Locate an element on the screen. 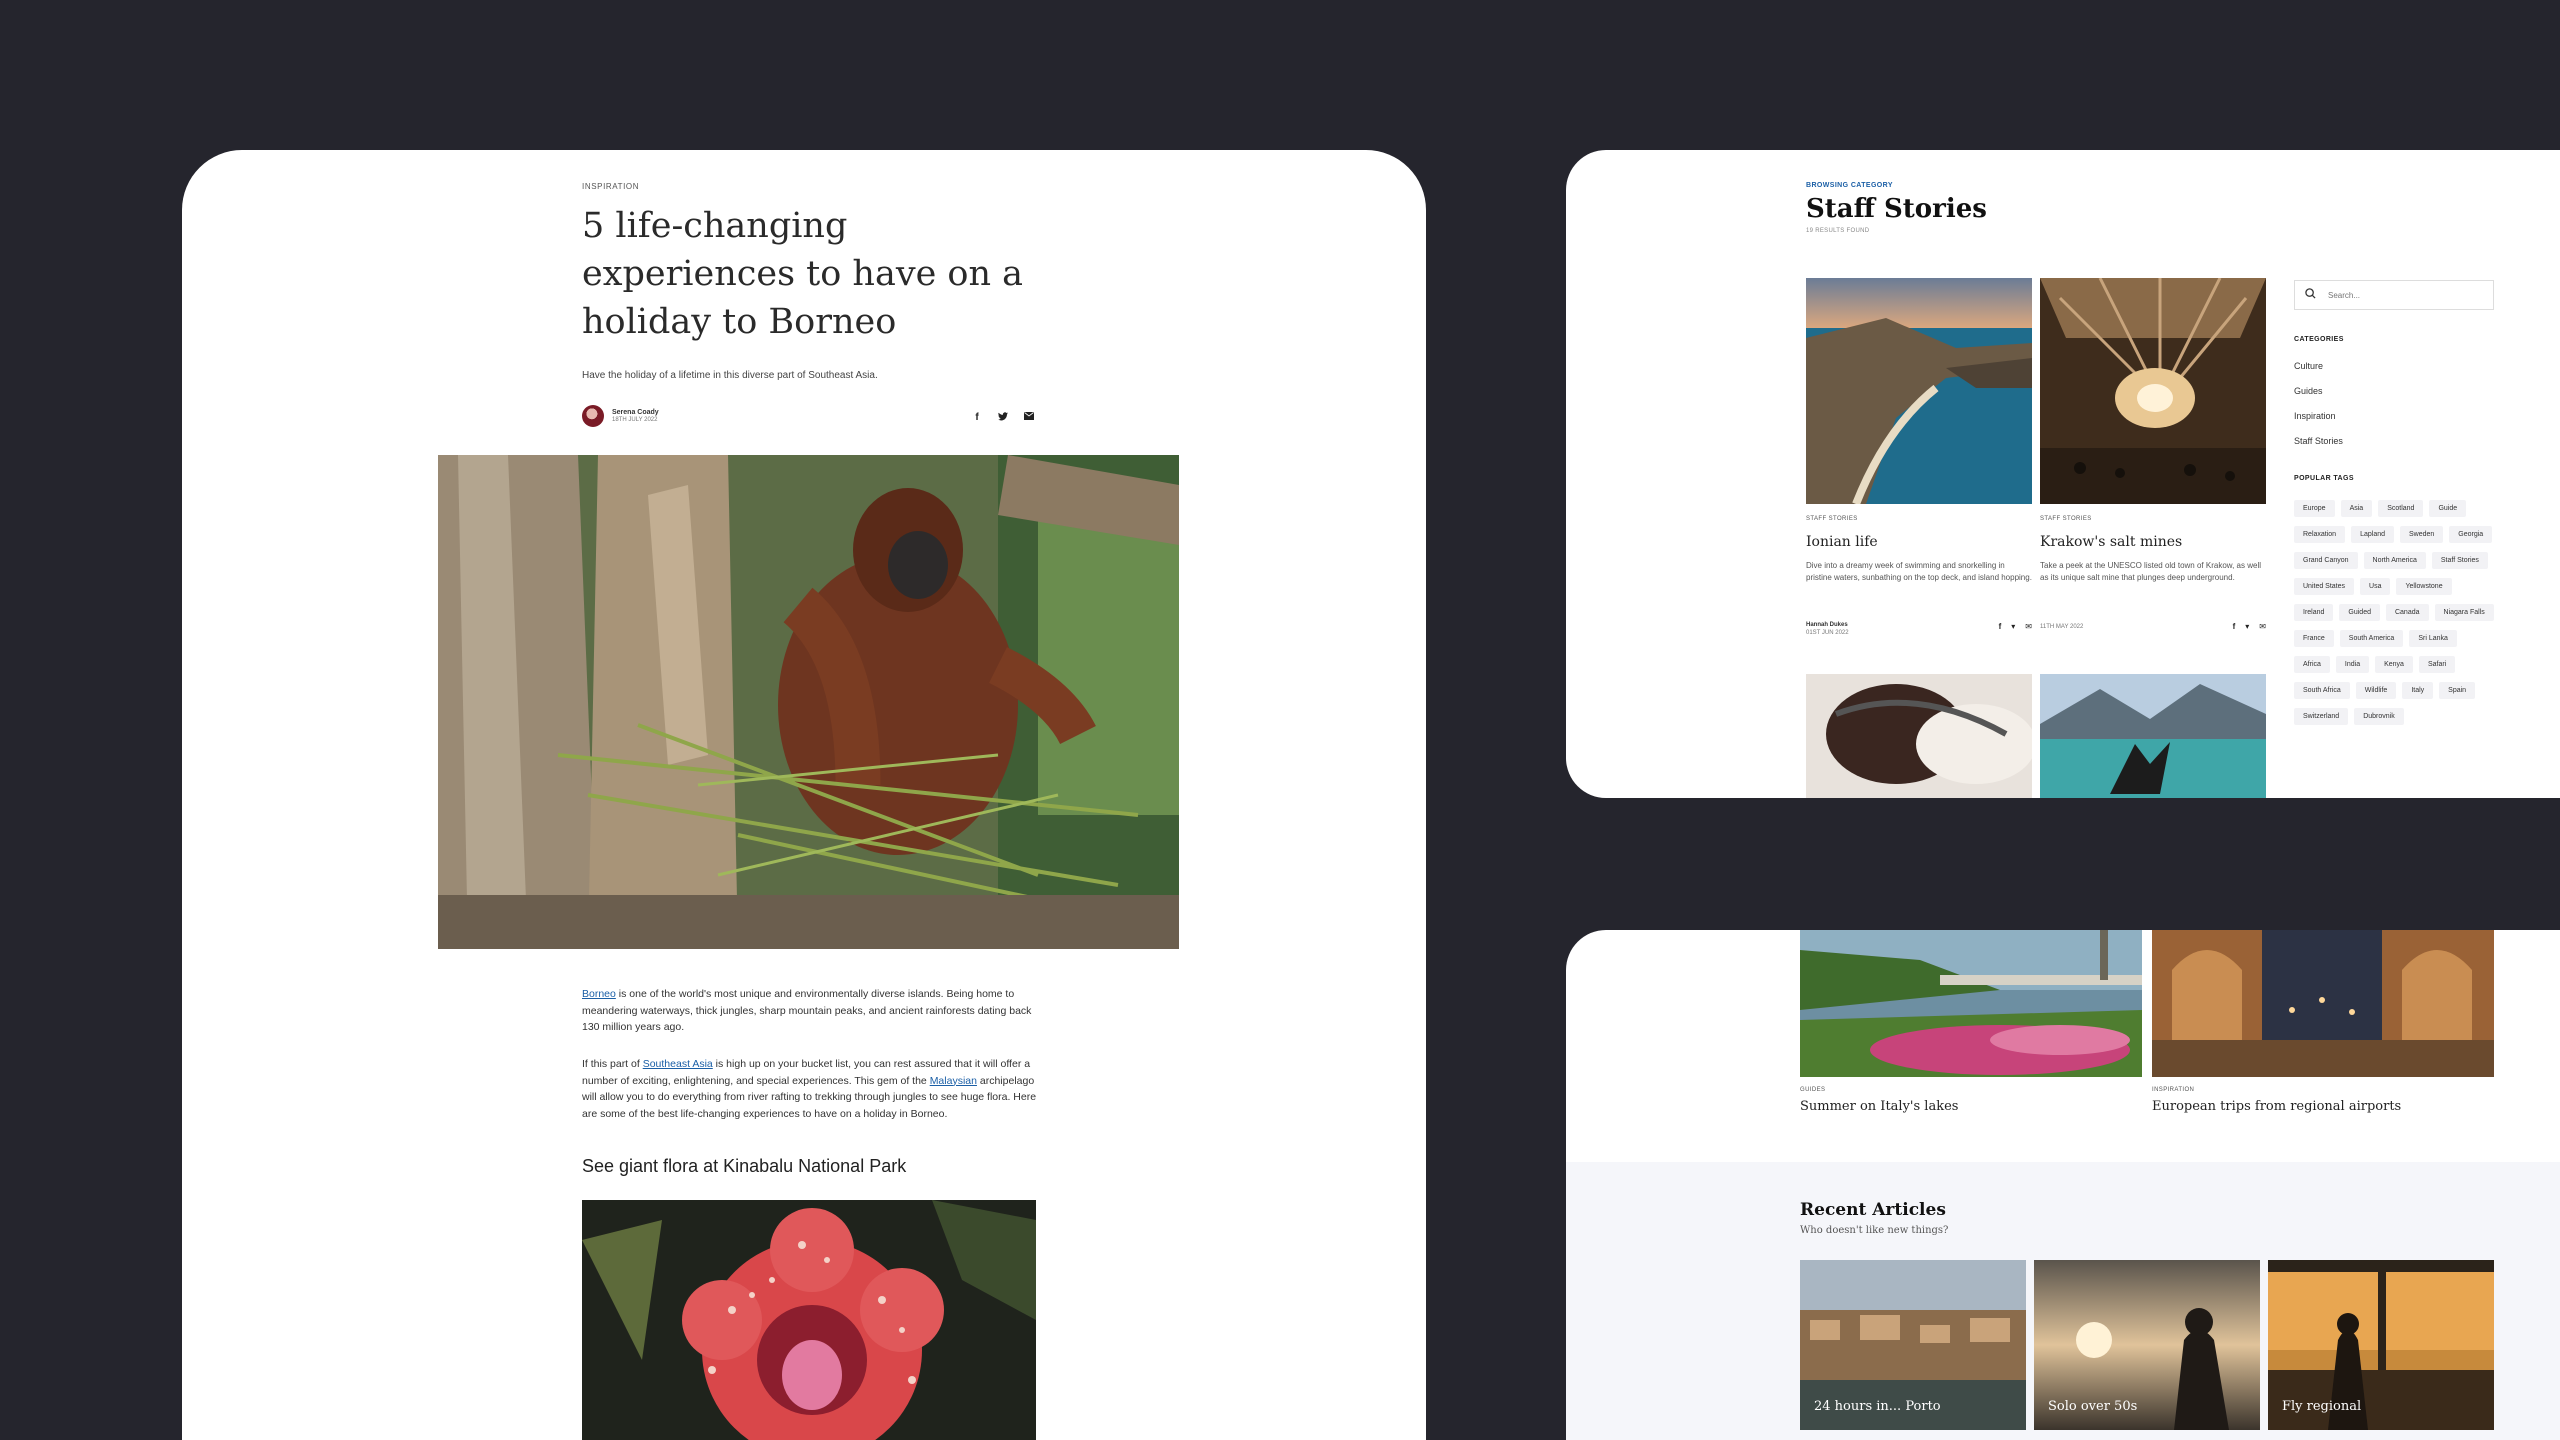  card-date: 01ST JUN 2022 is located at coordinates (1827, 633).